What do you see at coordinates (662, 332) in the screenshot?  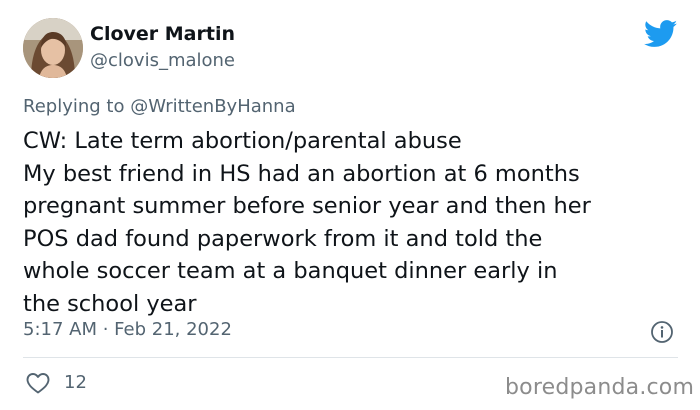 I see `info-icon` at bounding box center [662, 332].